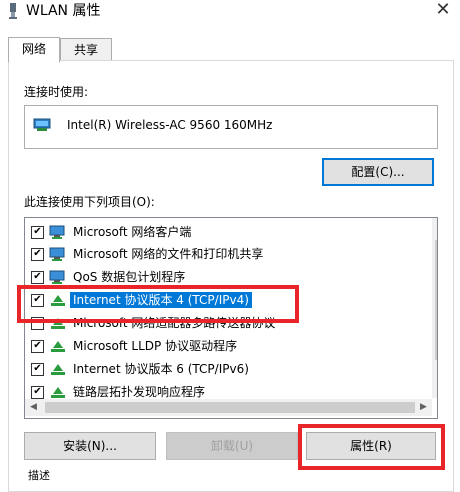 The height and width of the screenshot is (492, 460). I want to click on scroll-up-icon: ▲, so click(434, 226).